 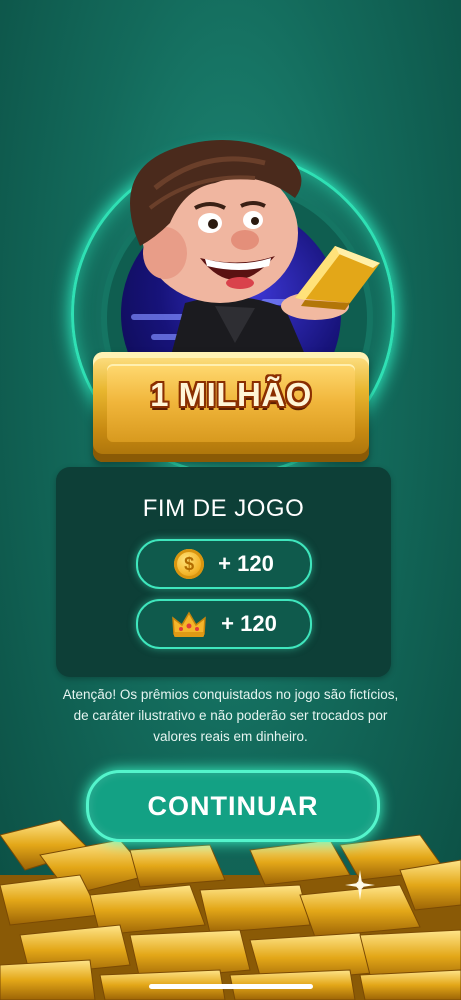 I want to click on home-indicator, so click(x=231, y=986).